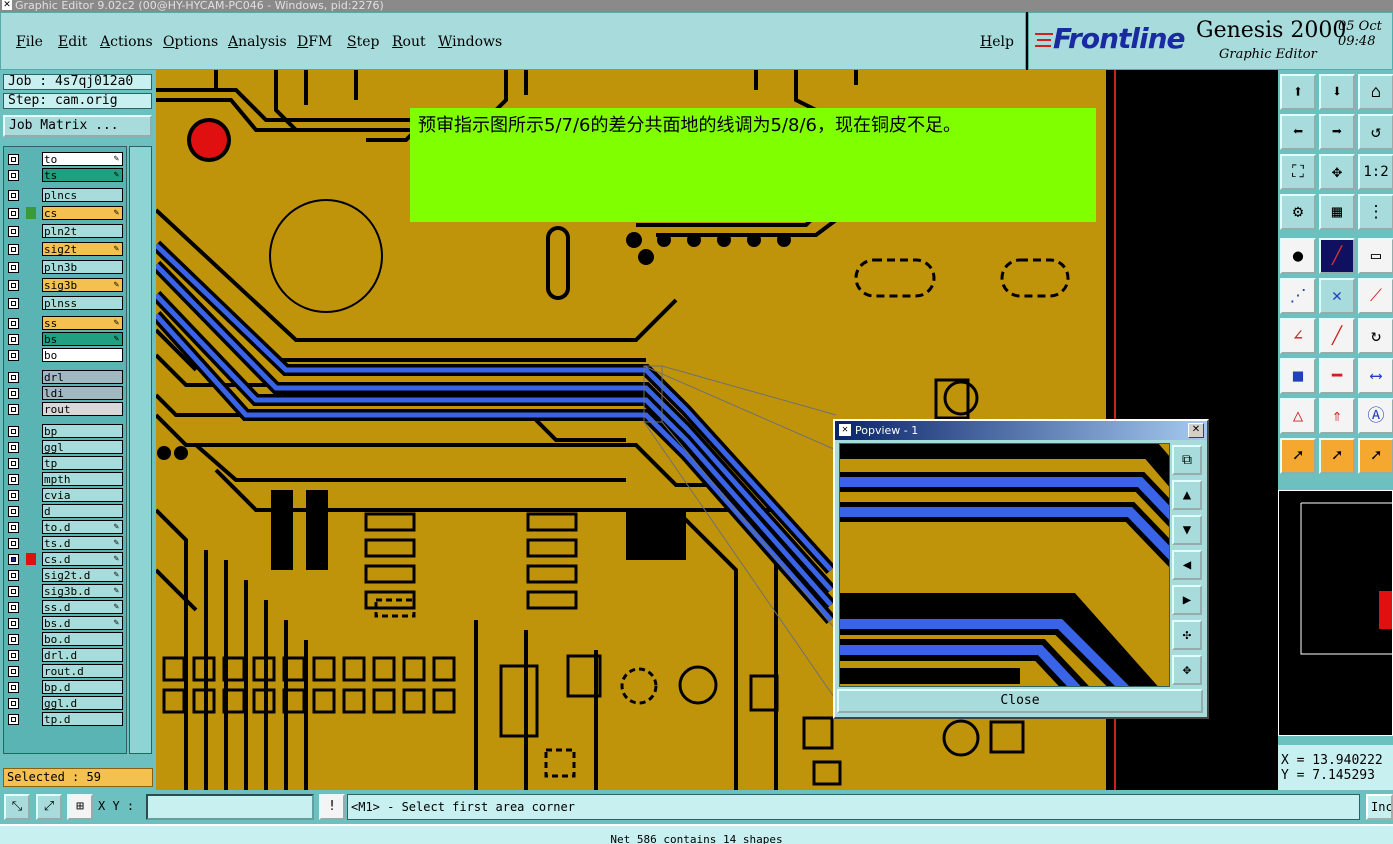 The width and height of the screenshot is (1393, 844). I want to click on layer-name: pln2t, so click(82, 231).